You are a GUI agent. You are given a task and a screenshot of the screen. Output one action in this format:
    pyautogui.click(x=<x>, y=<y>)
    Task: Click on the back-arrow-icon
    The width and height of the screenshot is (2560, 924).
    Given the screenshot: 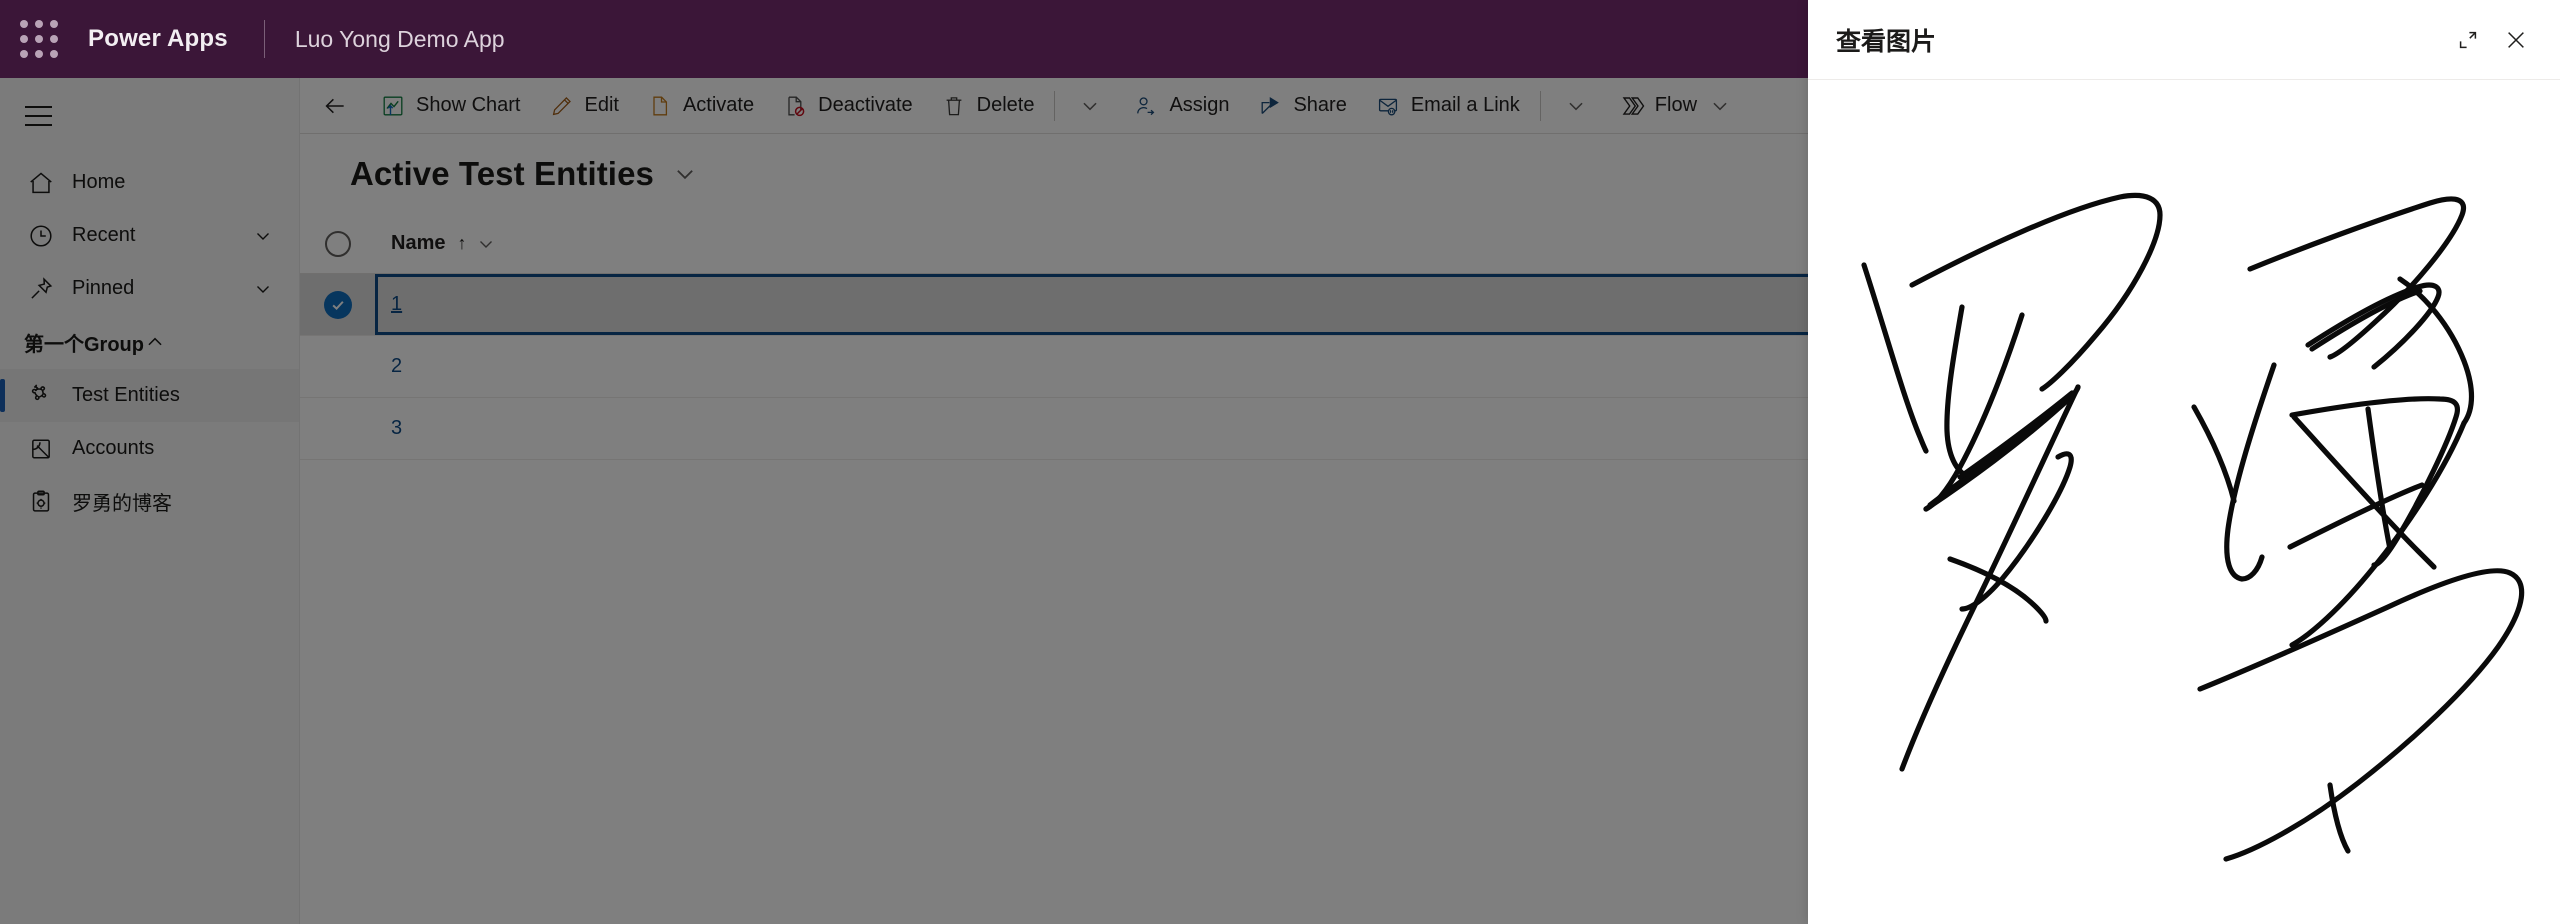 What is the action you would take?
    pyautogui.click(x=335, y=106)
    